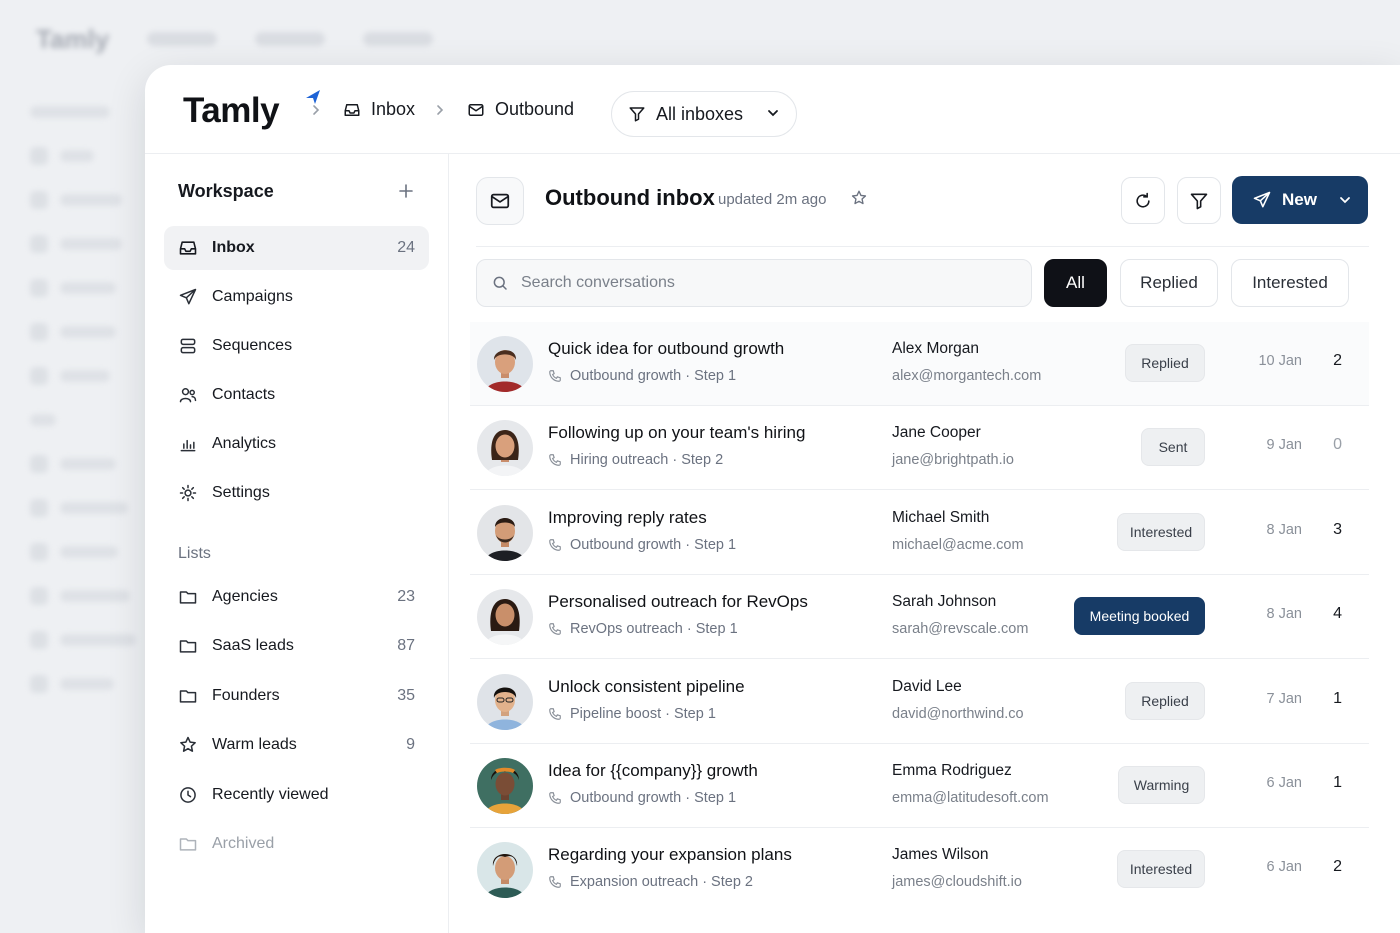  I want to click on filter-icon, so click(637, 114).